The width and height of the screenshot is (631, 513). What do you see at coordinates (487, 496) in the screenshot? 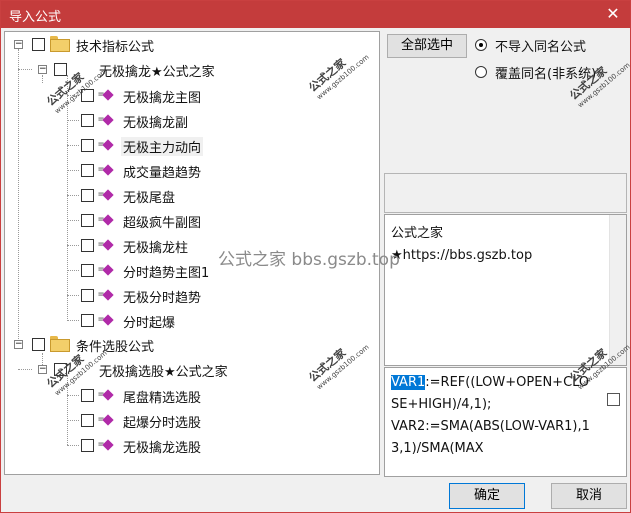
I see `ok-button: 确定` at bounding box center [487, 496].